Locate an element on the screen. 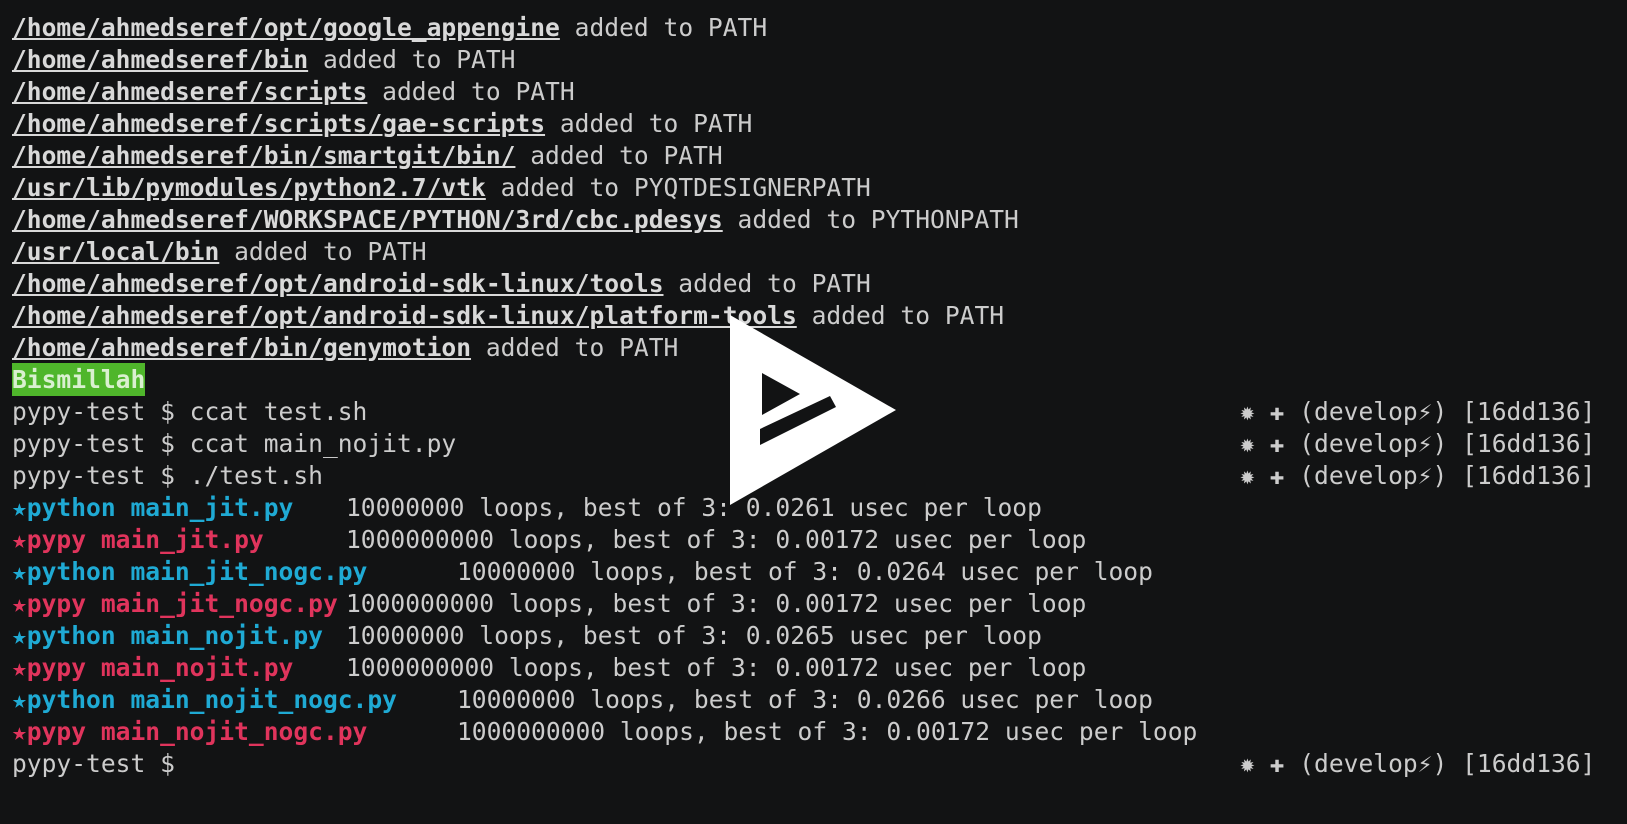 This screenshot has height=824, width=1627. command-text: ./test.sh is located at coordinates (248, 475).